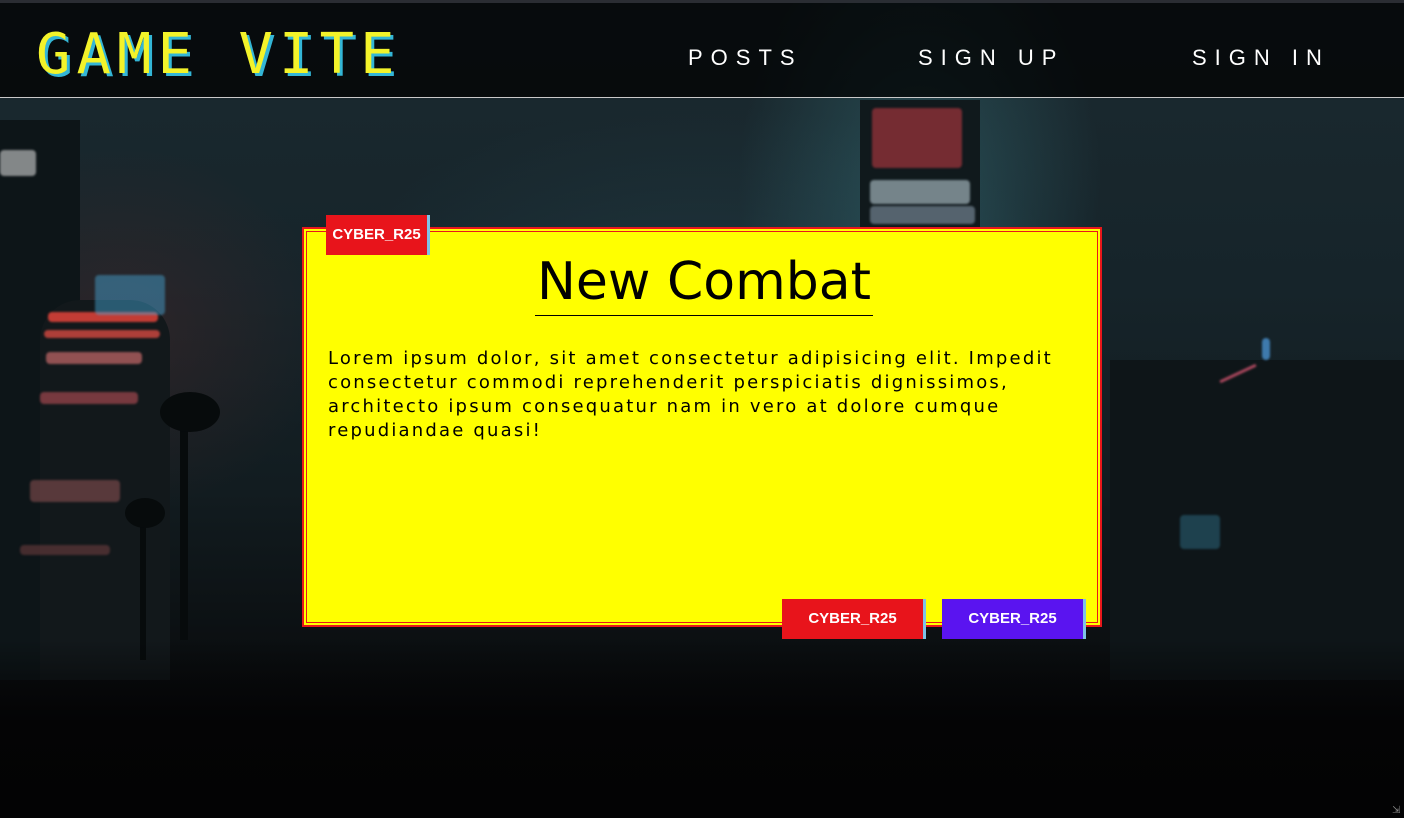  Describe the element at coordinates (218, 55) in the screenshot. I see `site-logo: GAME VITE` at that location.